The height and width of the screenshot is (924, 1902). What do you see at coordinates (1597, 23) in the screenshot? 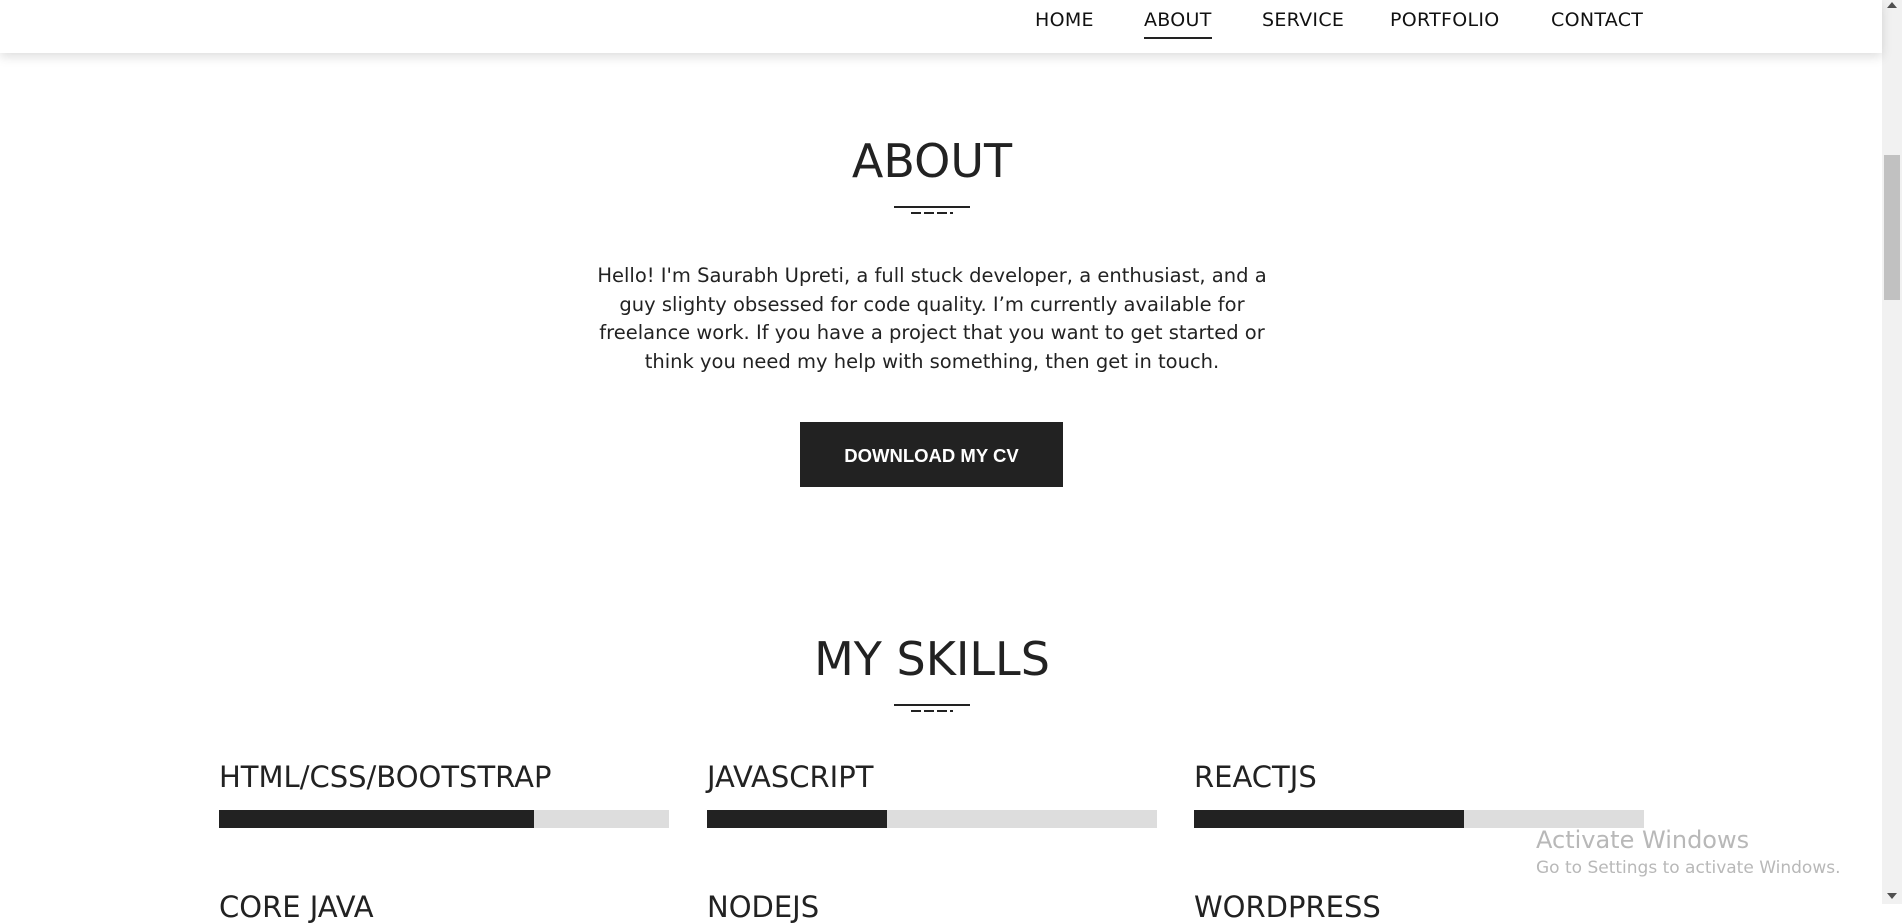
I see `nav-contact: CONTACT` at bounding box center [1597, 23].